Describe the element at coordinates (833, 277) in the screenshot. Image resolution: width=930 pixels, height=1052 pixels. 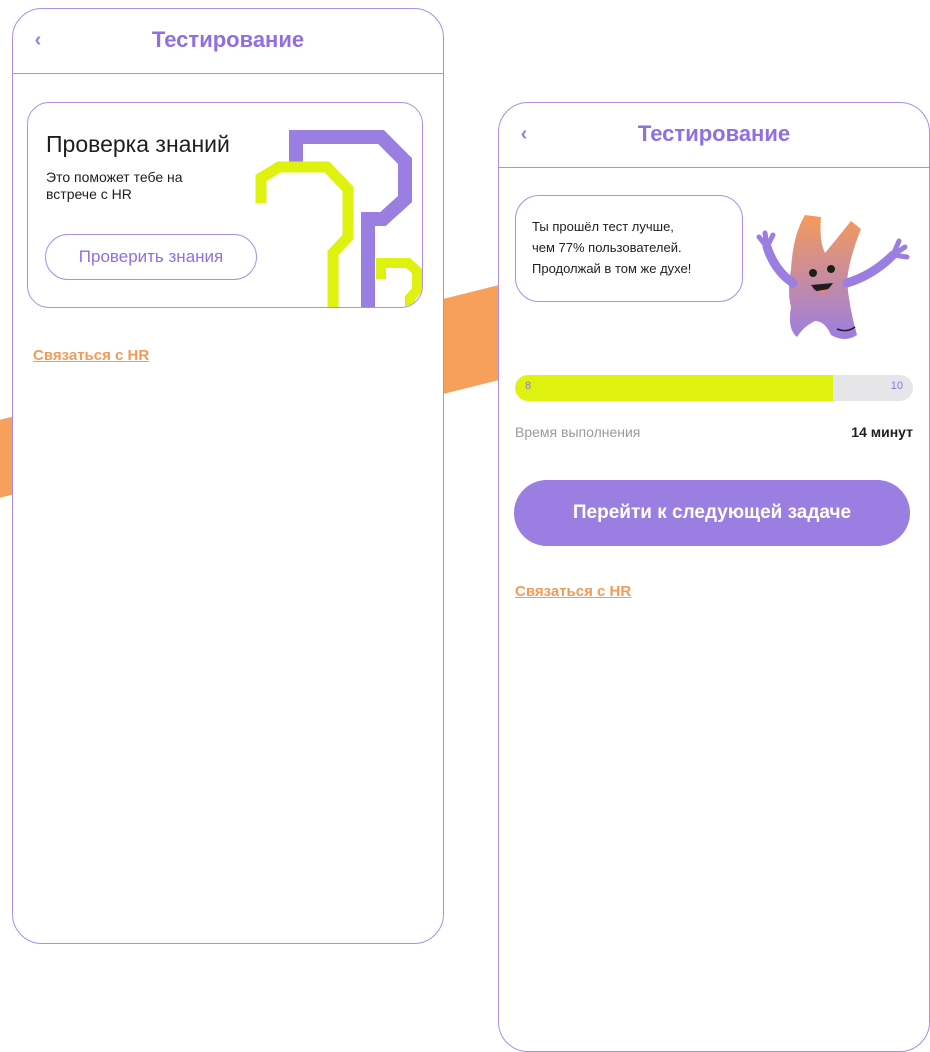
I see `mascot-character-illustration` at that location.